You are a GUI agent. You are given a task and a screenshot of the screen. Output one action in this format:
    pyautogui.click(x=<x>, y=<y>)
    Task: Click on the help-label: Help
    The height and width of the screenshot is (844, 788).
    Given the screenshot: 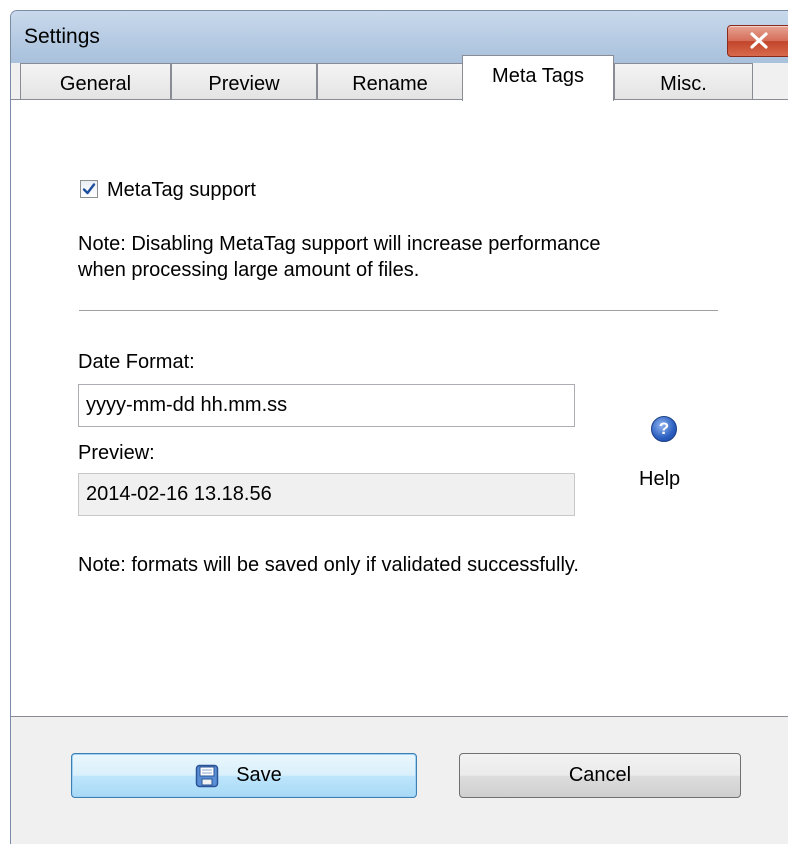 What is the action you would take?
    pyautogui.click(x=659, y=479)
    